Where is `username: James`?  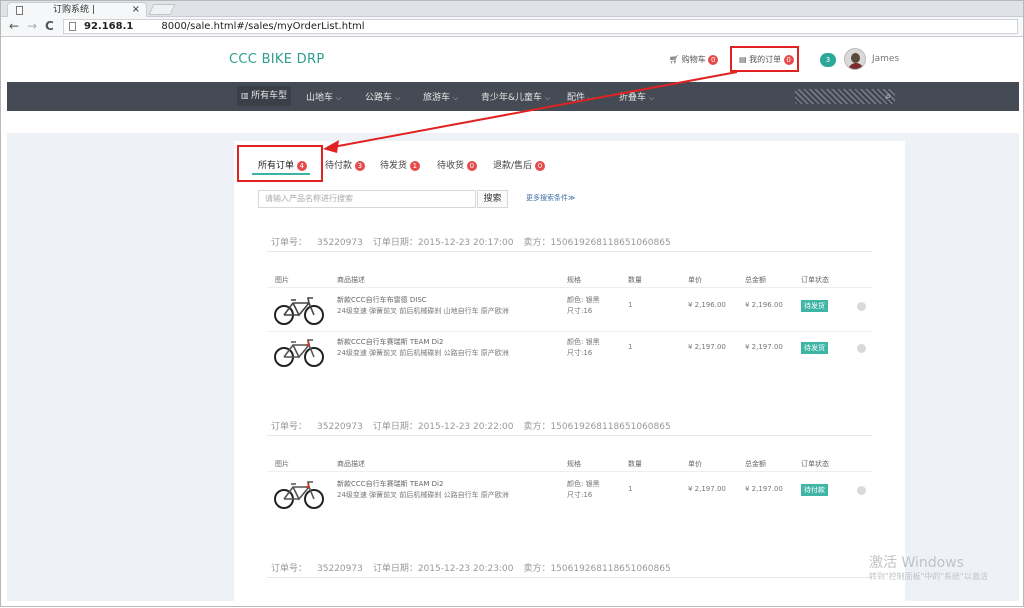
username: James is located at coordinates (885, 59).